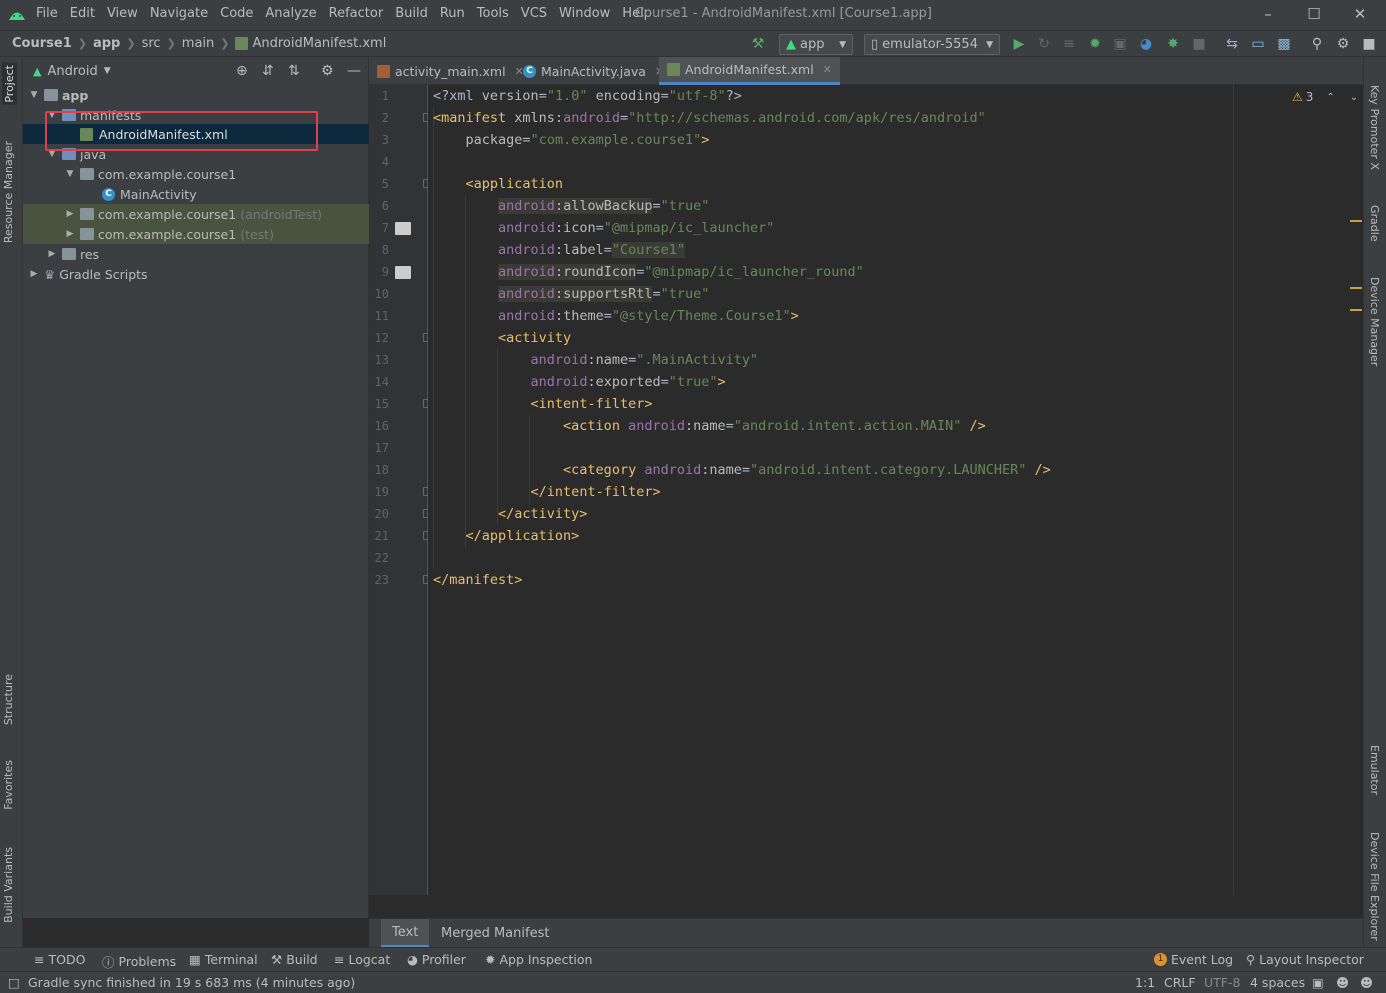  I want to click on menu-build: Build, so click(411, 13).